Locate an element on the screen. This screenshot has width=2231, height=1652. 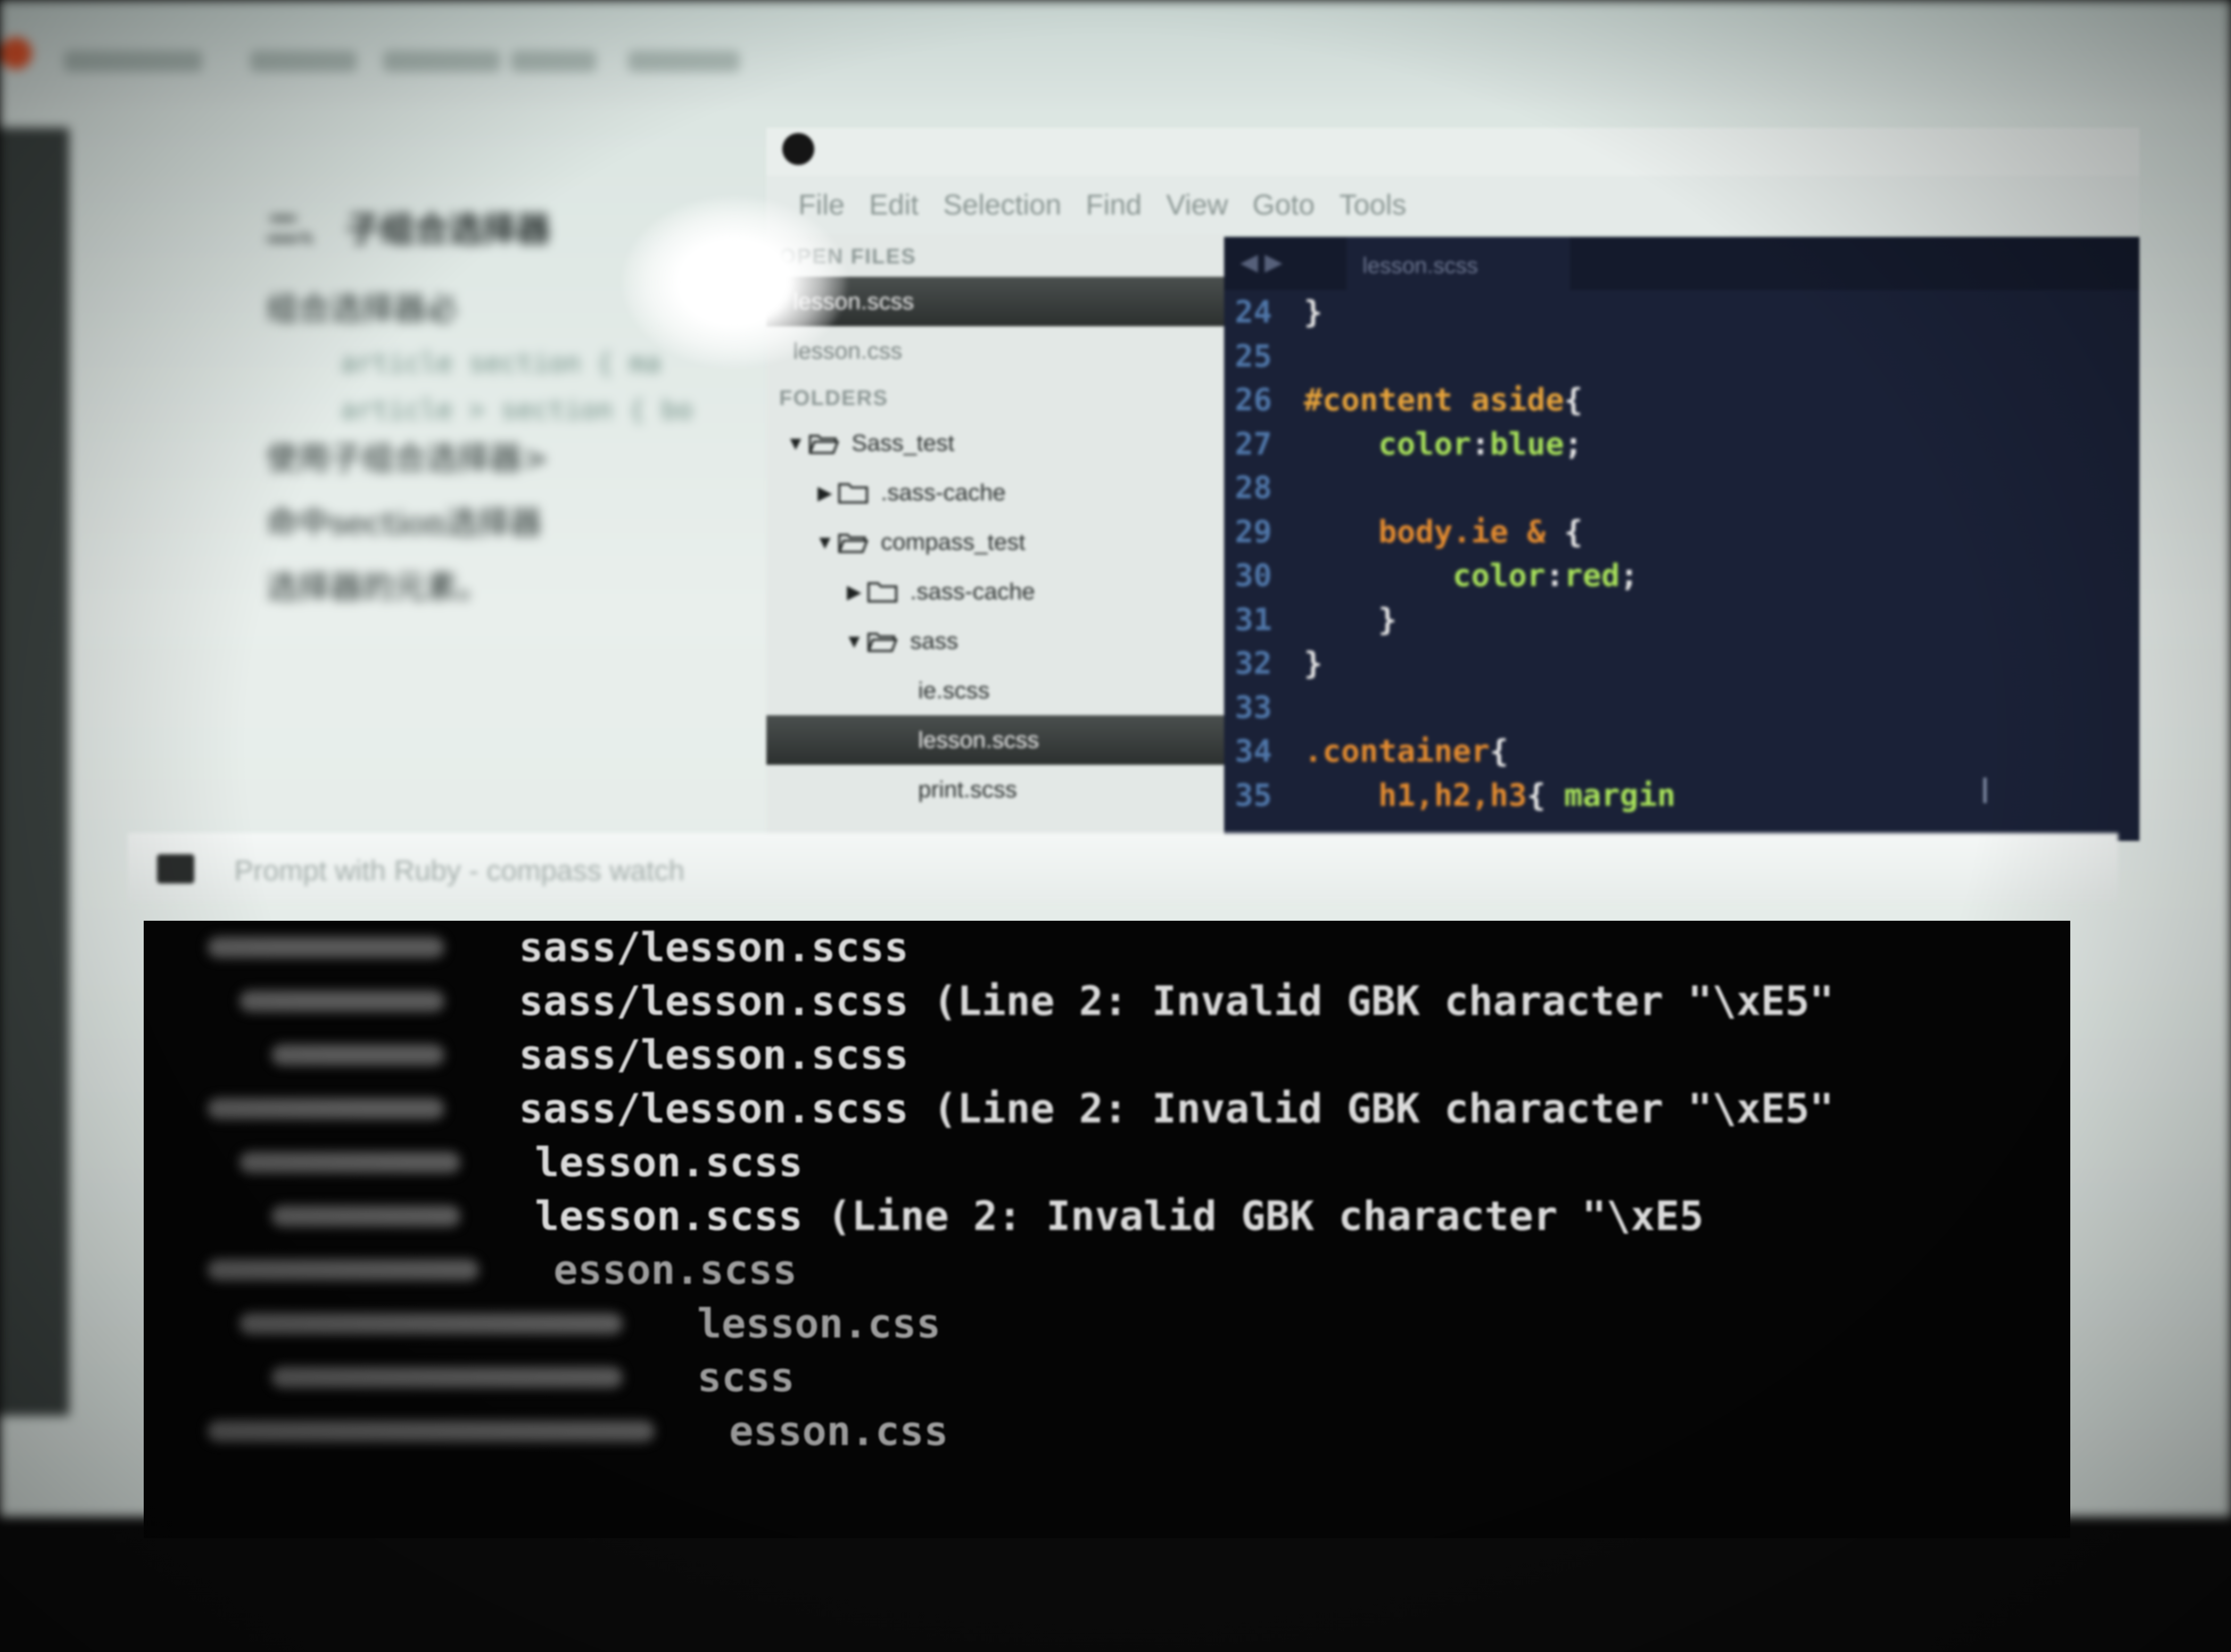
line-number: 31 is located at coordinates (1254, 619).